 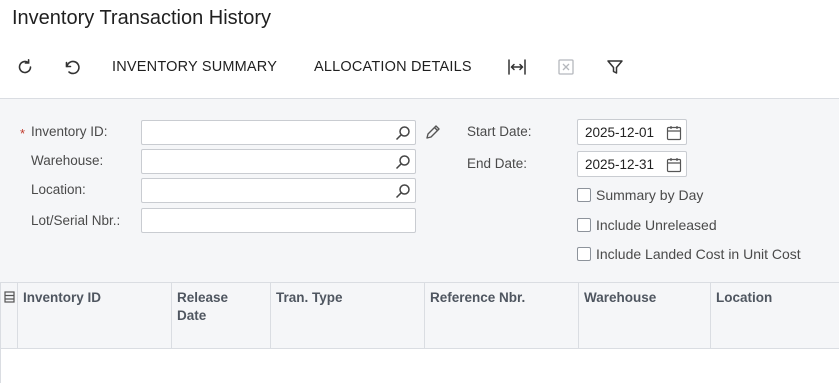 I want to click on warehouse-label: Warehouse:, so click(x=67, y=160).